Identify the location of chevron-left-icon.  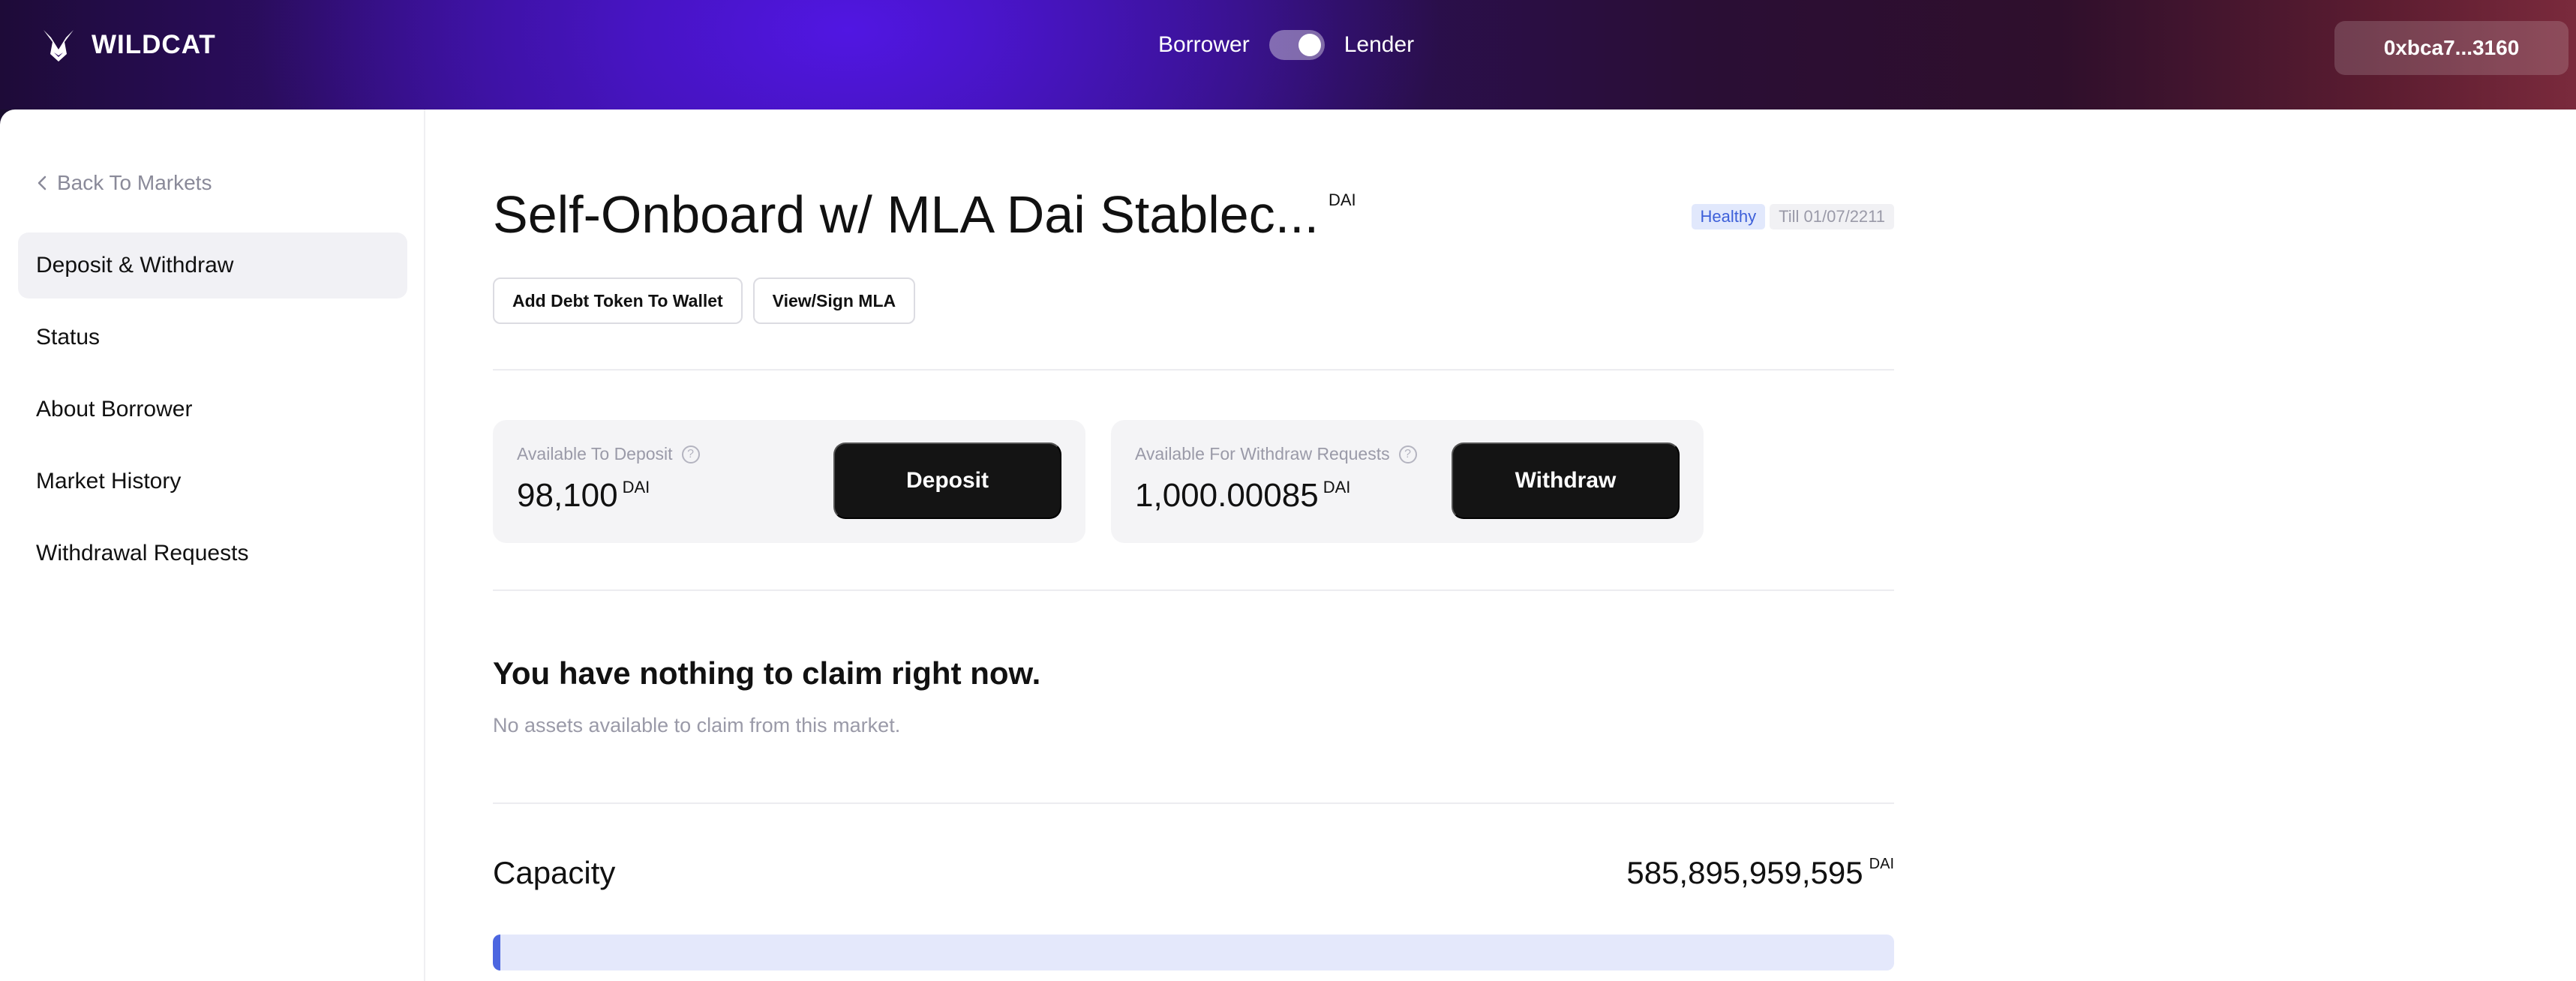
(42, 183).